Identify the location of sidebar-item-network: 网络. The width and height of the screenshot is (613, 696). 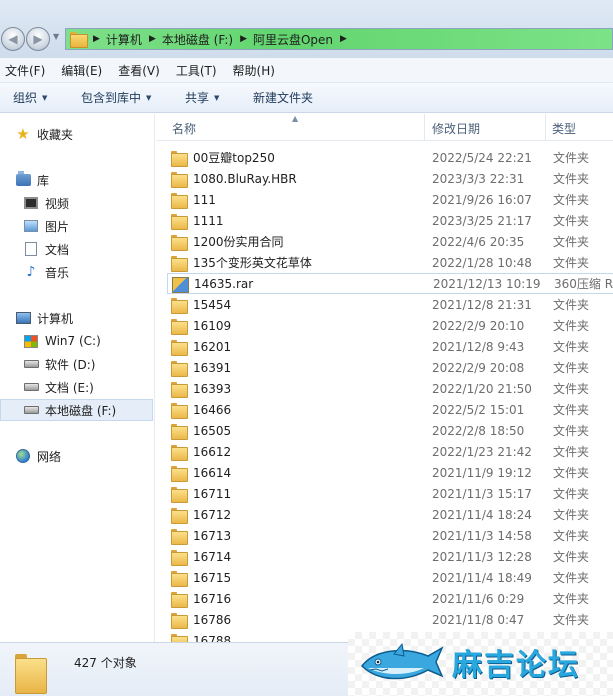
(76, 456).